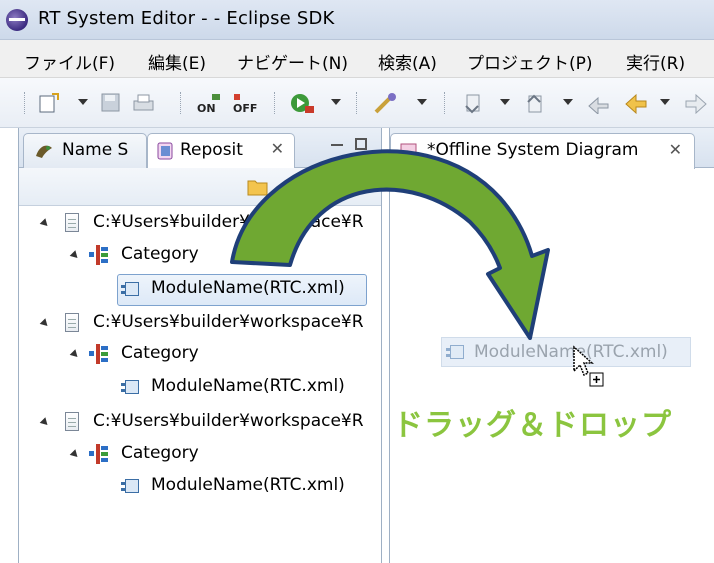 The height and width of the screenshot is (563, 714). I want to click on tab-name-service-label: Name S, so click(95, 150).